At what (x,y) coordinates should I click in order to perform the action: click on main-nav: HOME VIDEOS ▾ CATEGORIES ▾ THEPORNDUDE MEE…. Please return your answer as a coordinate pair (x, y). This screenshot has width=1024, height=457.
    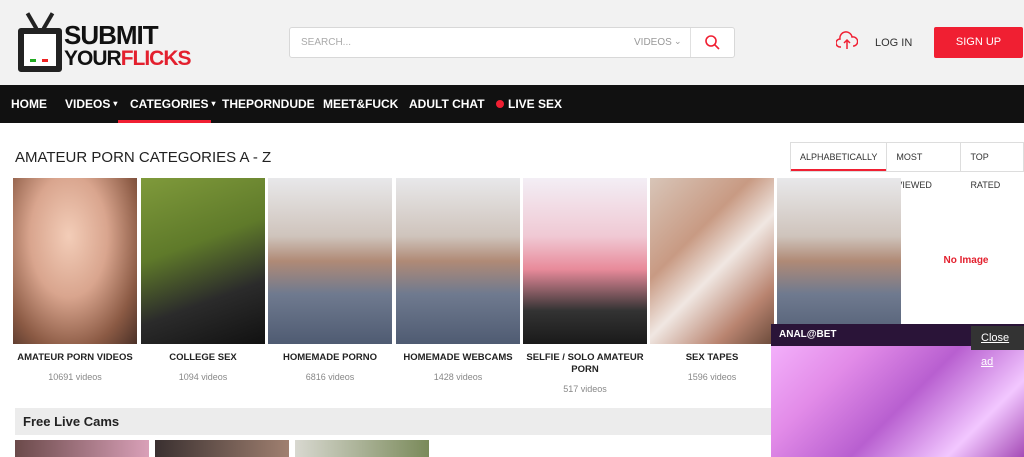
    Looking at the image, I should click on (512, 104).